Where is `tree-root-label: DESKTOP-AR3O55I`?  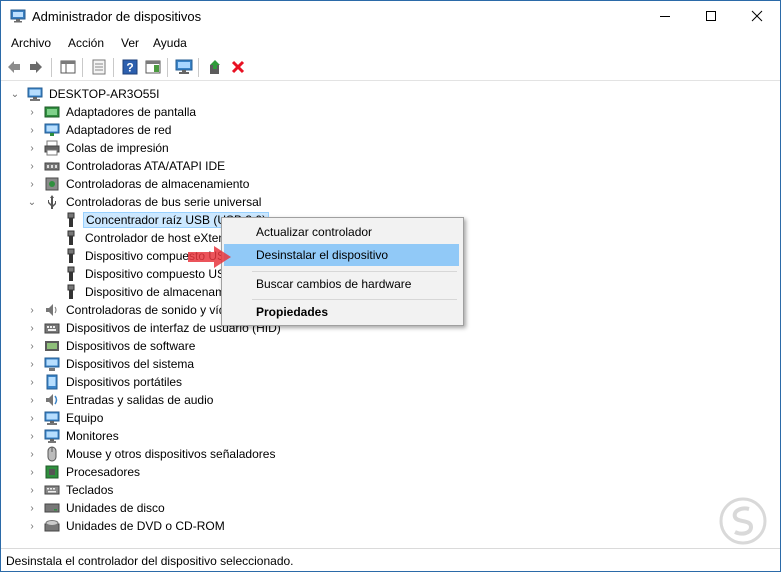
tree-root-label: DESKTOP-AR3O55I is located at coordinates (104, 94).